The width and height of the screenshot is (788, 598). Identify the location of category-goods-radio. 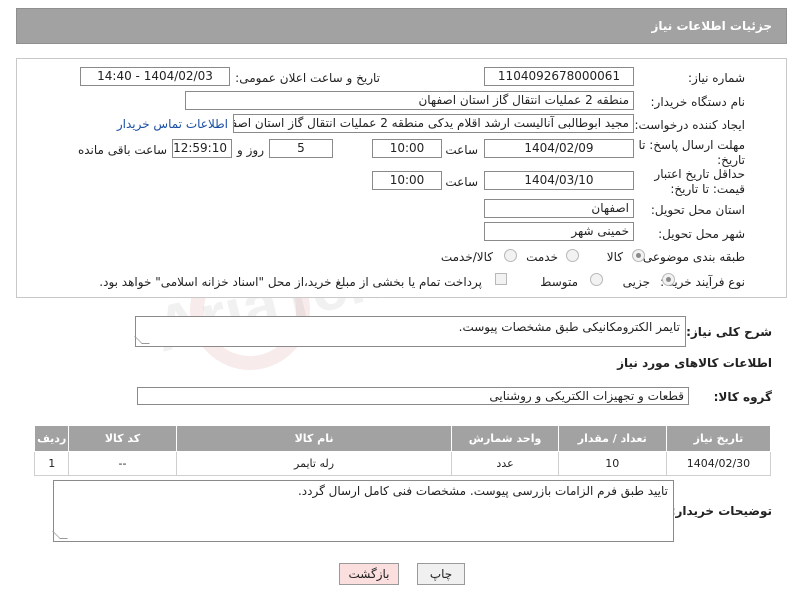
(638, 255).